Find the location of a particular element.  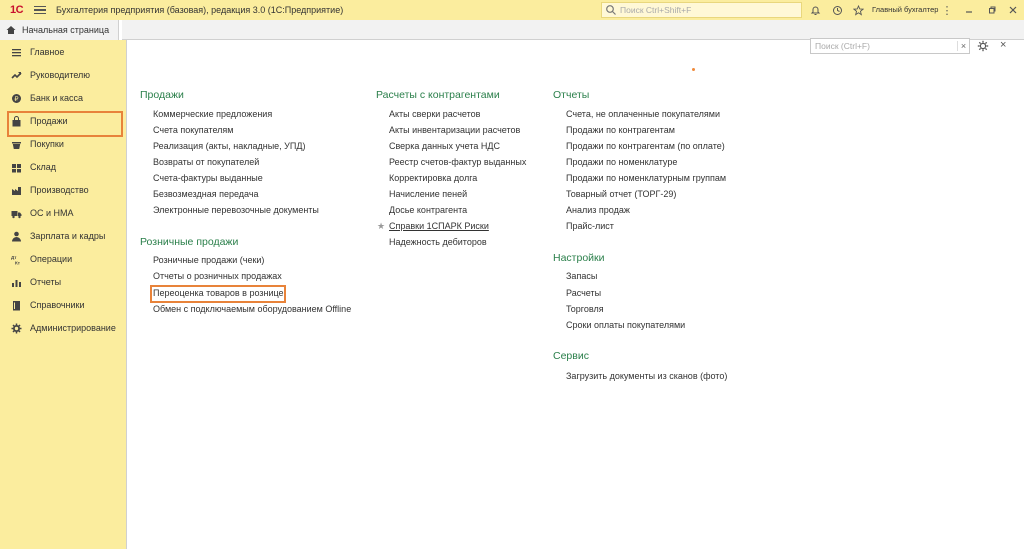

app-logo: 1С is located at coordinates (19, 10).